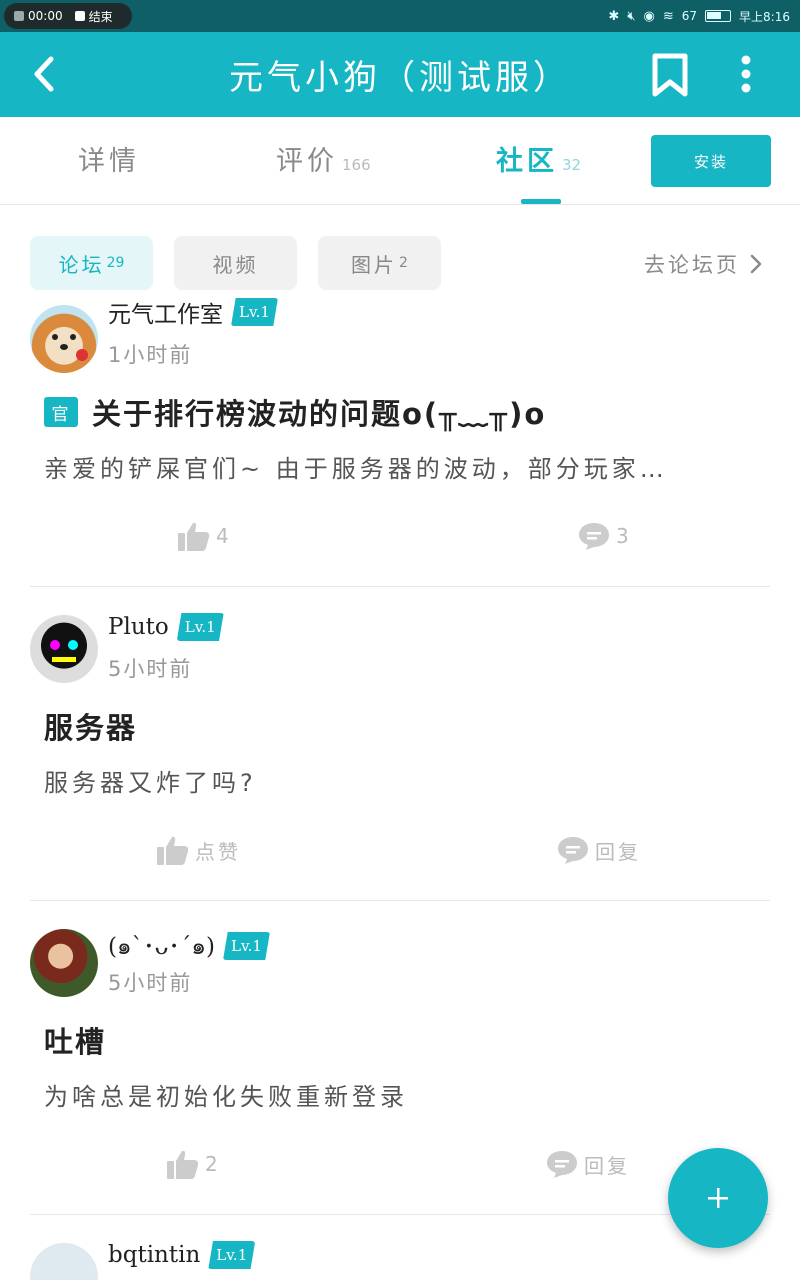 The width and height of the screenshot is (800, 1280). What do you see at coordinates (79, 16) in the screenshot?
I see `stop-icon` at bounding box center [79, 16].